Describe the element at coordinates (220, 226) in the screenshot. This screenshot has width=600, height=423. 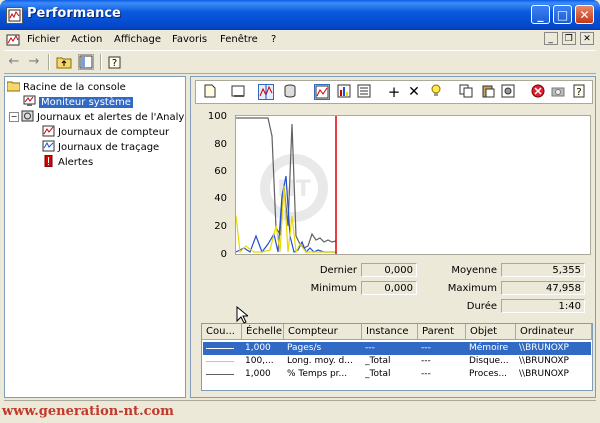
I see `y-tick-label: 20` at that location.